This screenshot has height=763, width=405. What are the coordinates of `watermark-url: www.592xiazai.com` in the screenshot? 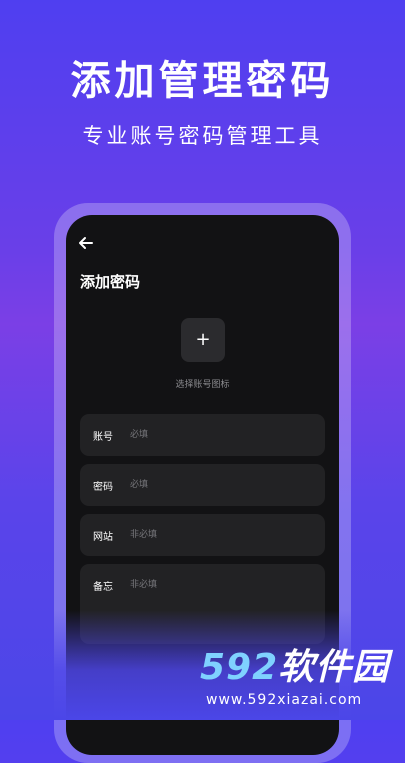 It's located at (284, 700).